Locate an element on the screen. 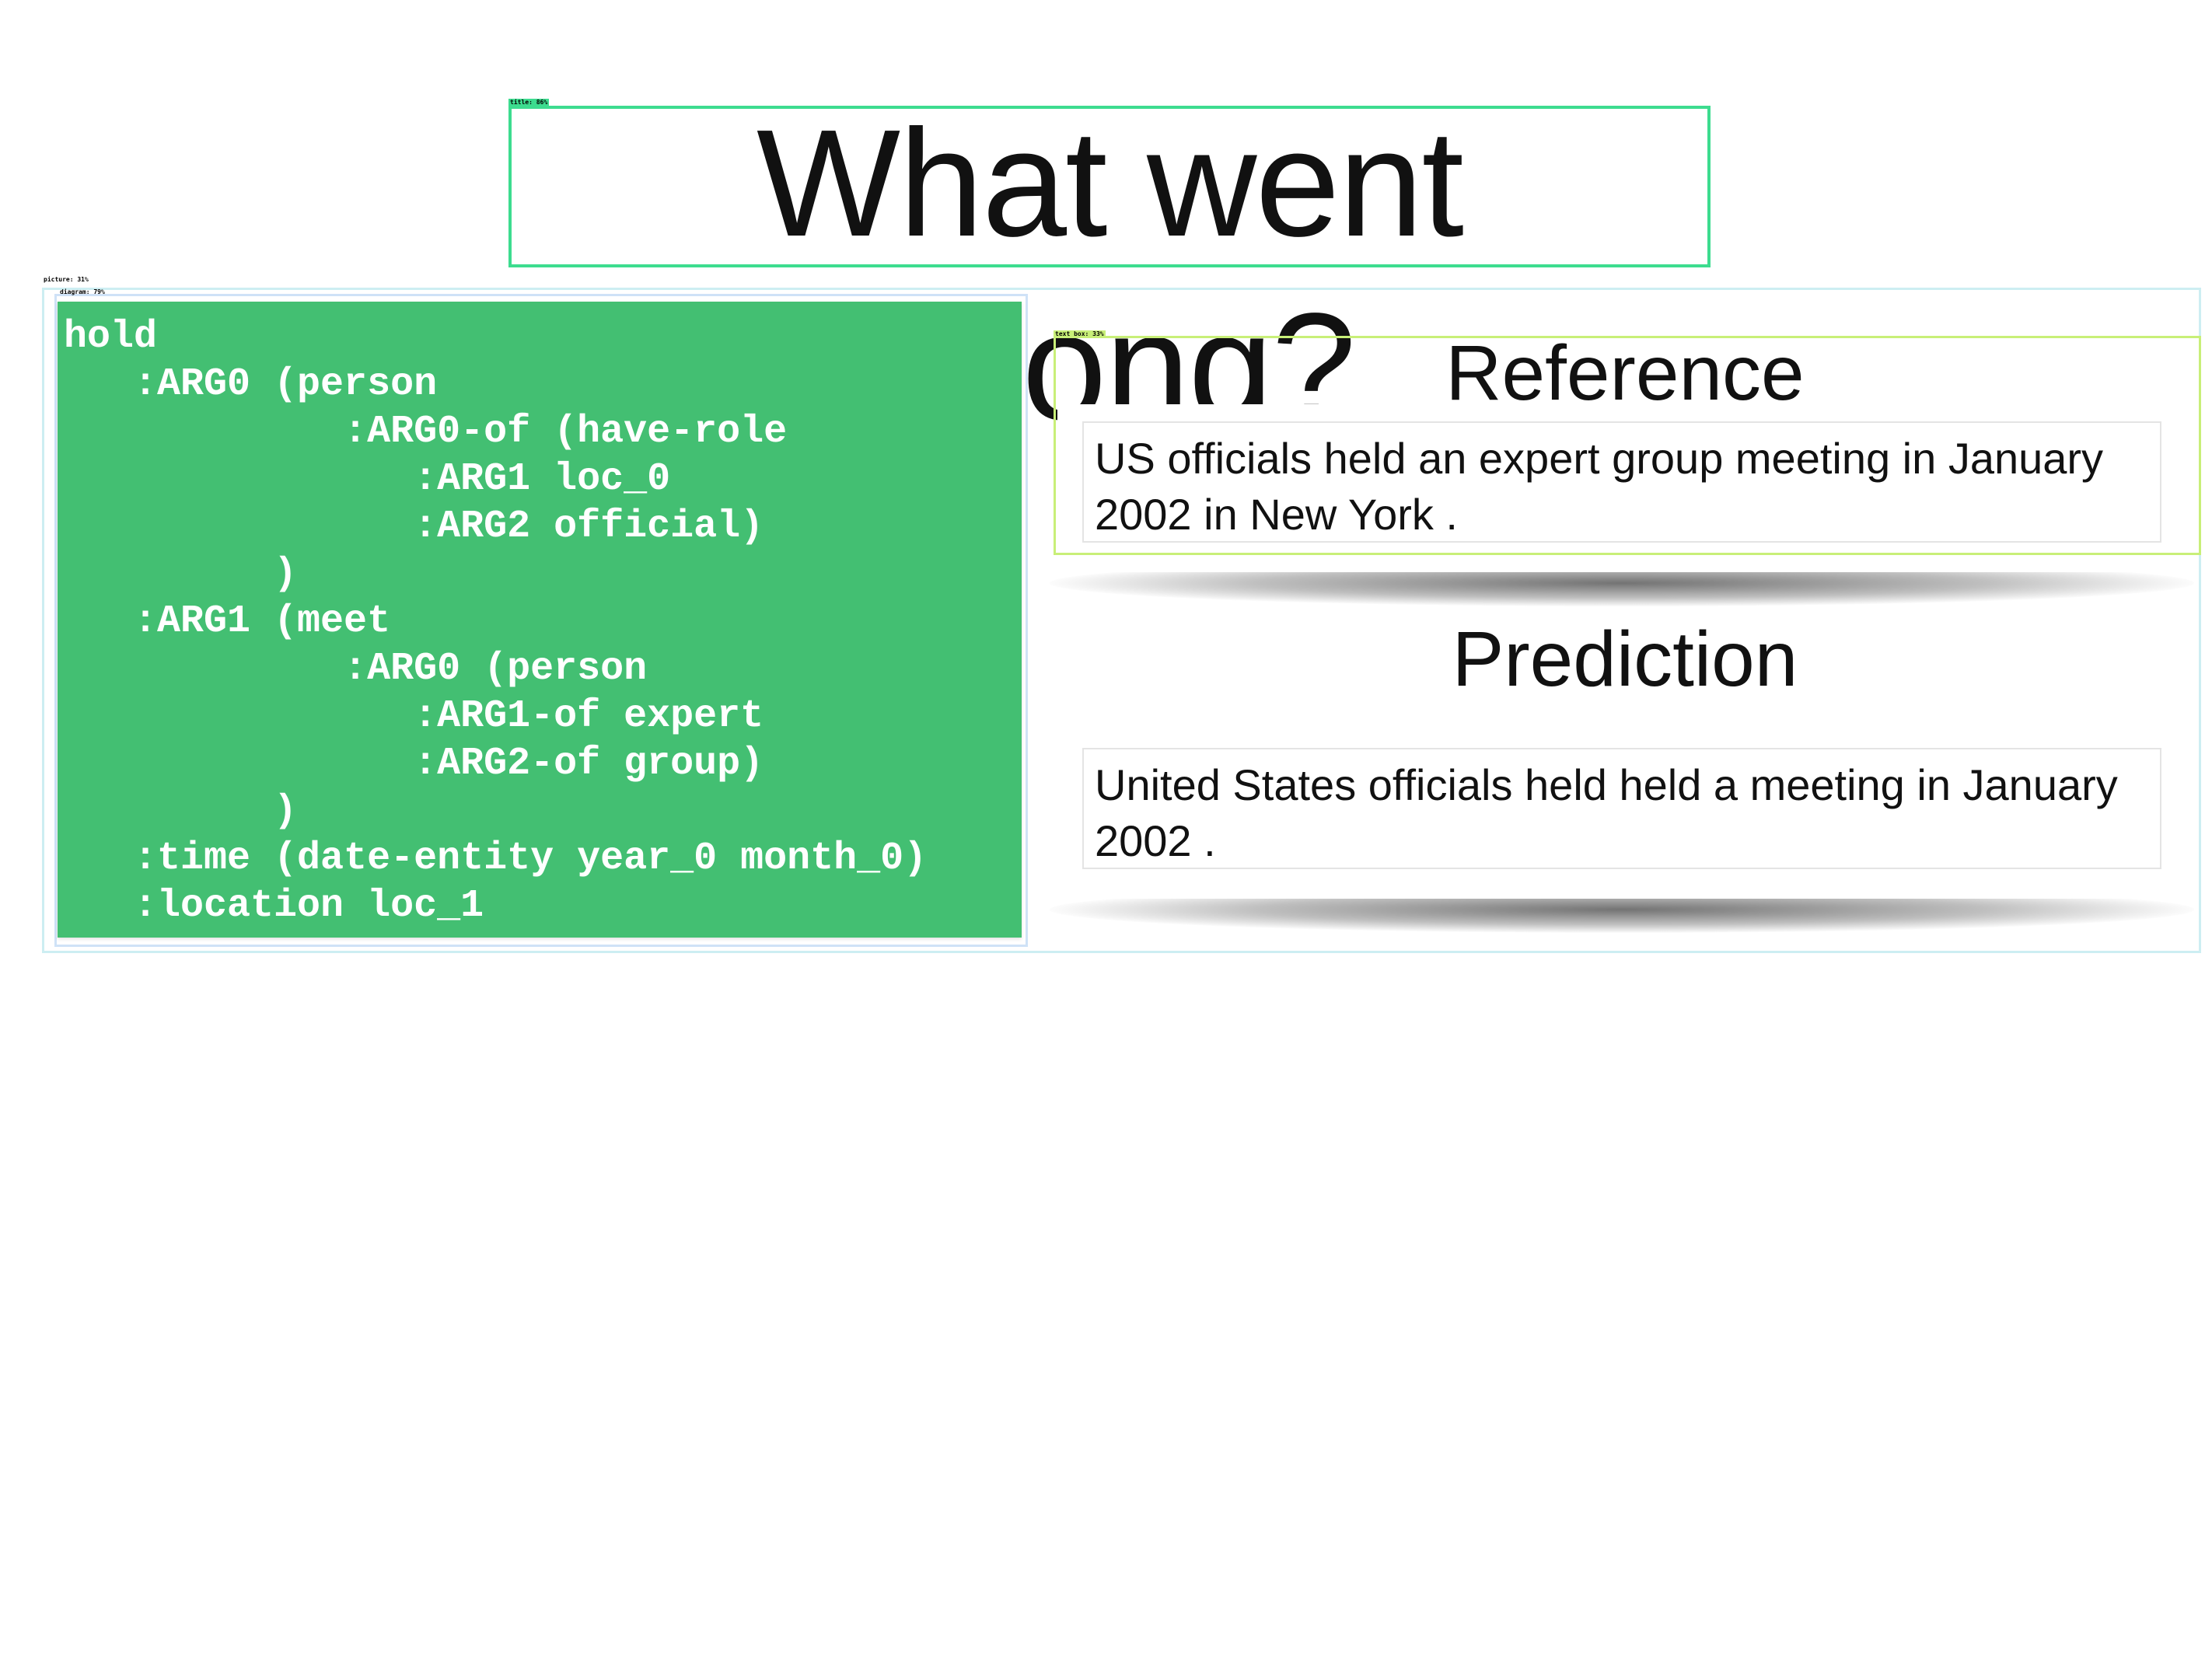 Image resolution: width=2212 pixels, height=1659 pixels. amr-line: :location loc_1 is located at coordinates (274, 906).